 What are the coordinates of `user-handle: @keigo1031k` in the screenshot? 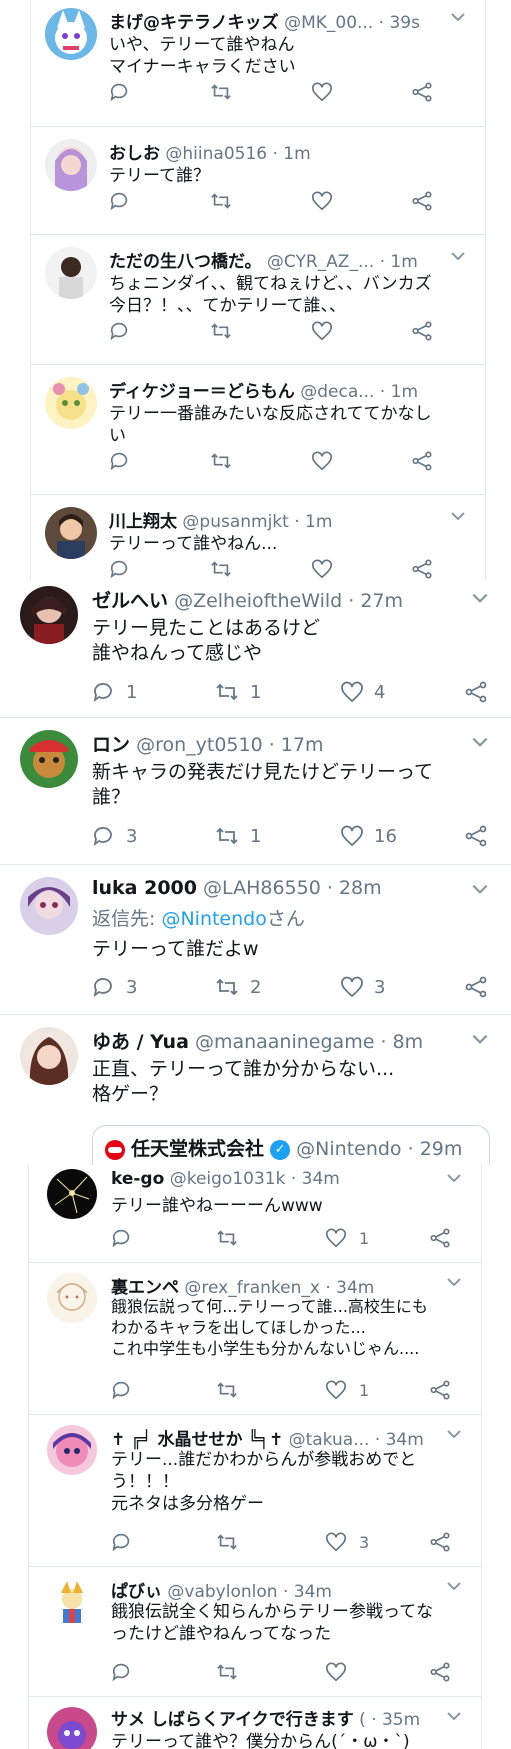 It's located at (228, 1179).